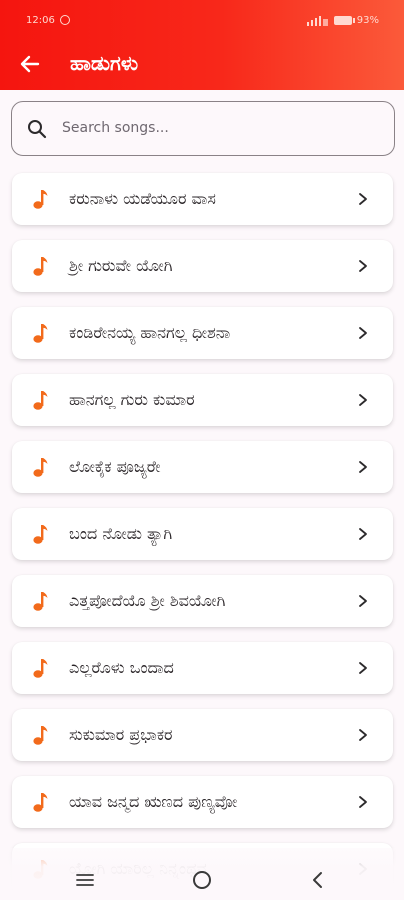  Describe the element at coordinates (202, 65) in the screenshot. I see `app-bar: ಹಾಡುಗಳು` at that location.